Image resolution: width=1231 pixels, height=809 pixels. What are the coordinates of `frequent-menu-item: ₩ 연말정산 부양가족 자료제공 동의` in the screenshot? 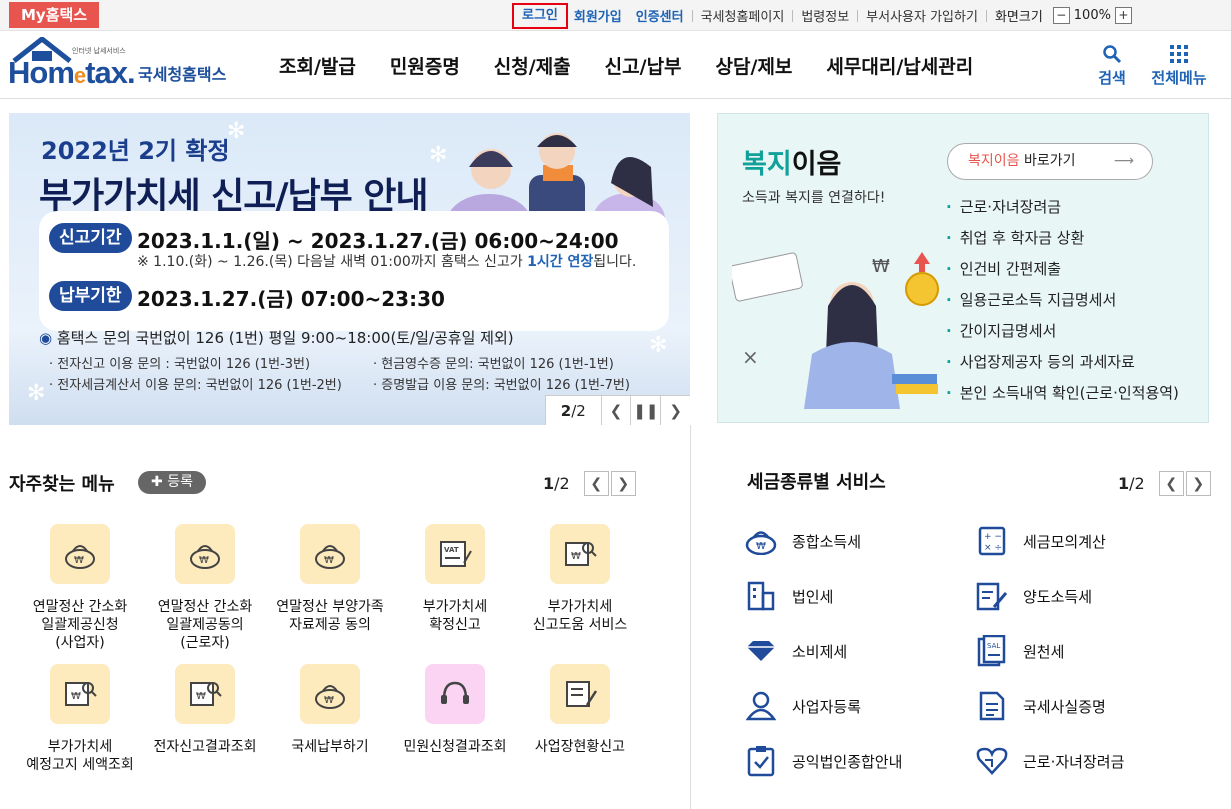 It's located at (330, 579).